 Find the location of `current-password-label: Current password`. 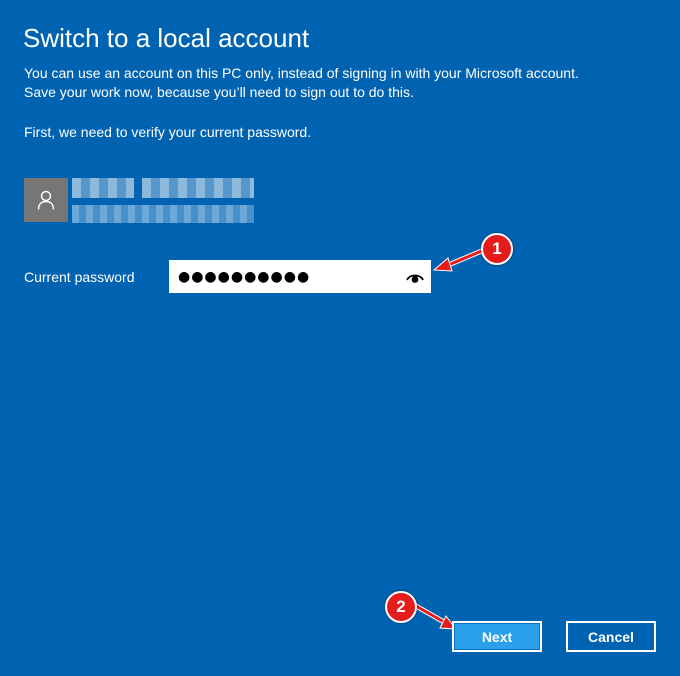

current-password-label: Current password is located at coordinates (79, 277).